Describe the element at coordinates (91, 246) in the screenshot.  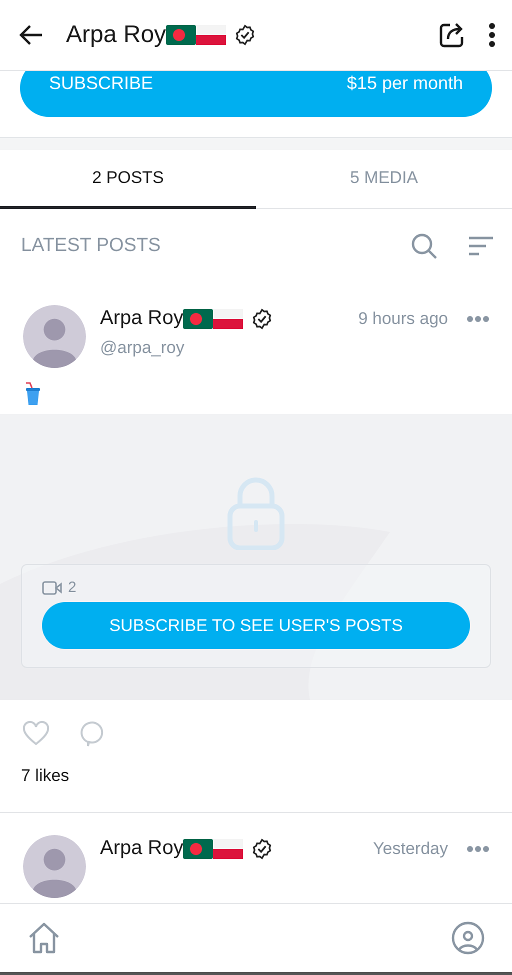
I see `section-title: LATEST POSTS` at that location.